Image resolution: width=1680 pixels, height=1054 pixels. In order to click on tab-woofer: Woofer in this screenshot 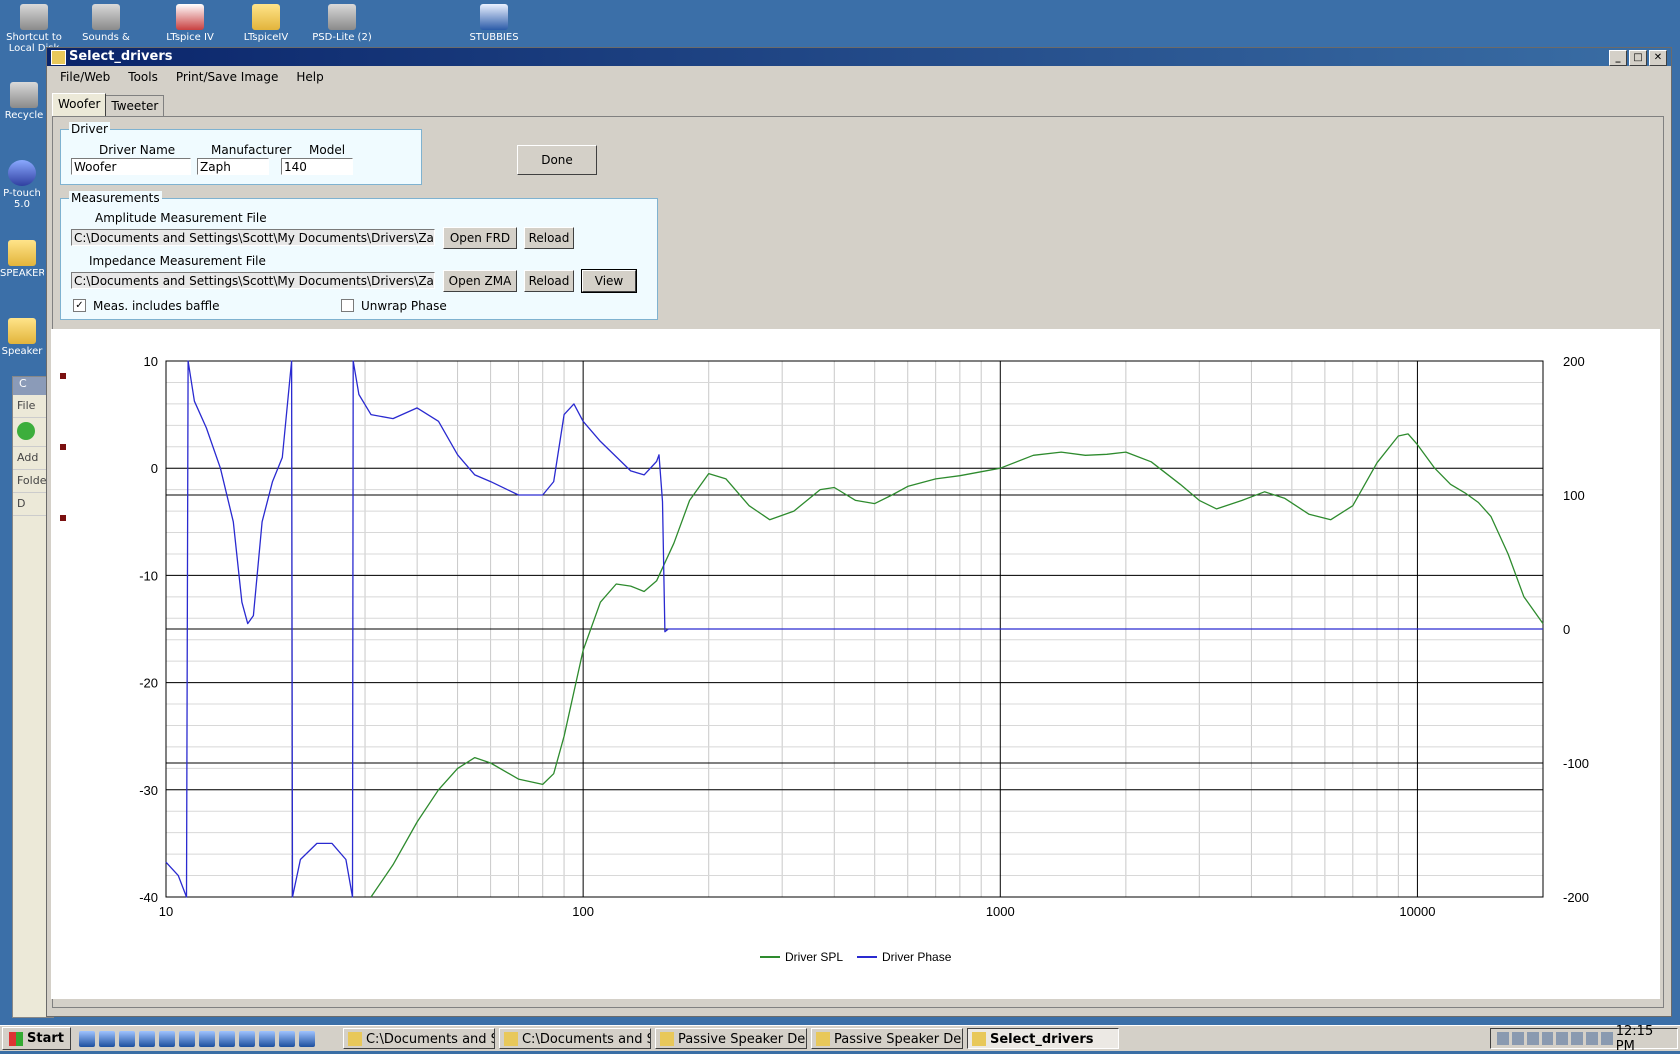, I will do `click(79, 104)`.